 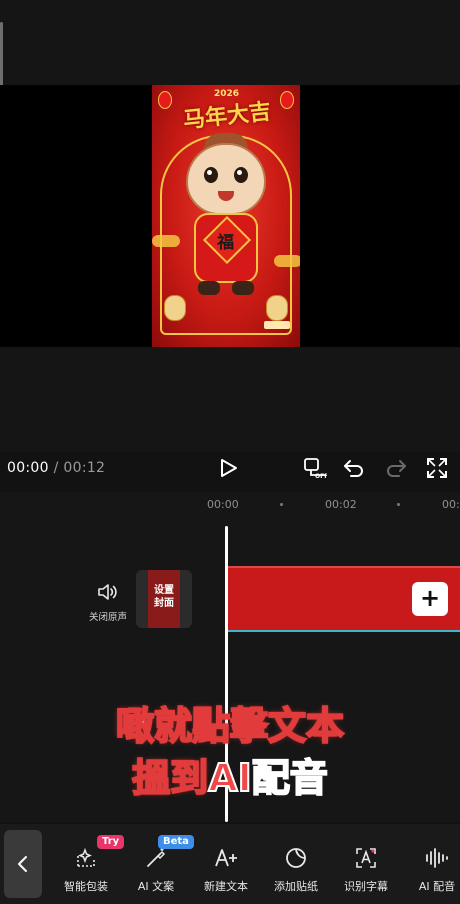 What do you see at coordinates (296, 858) in the screenshot?
I see `sticker-icon` at bounding box center [296, 858].